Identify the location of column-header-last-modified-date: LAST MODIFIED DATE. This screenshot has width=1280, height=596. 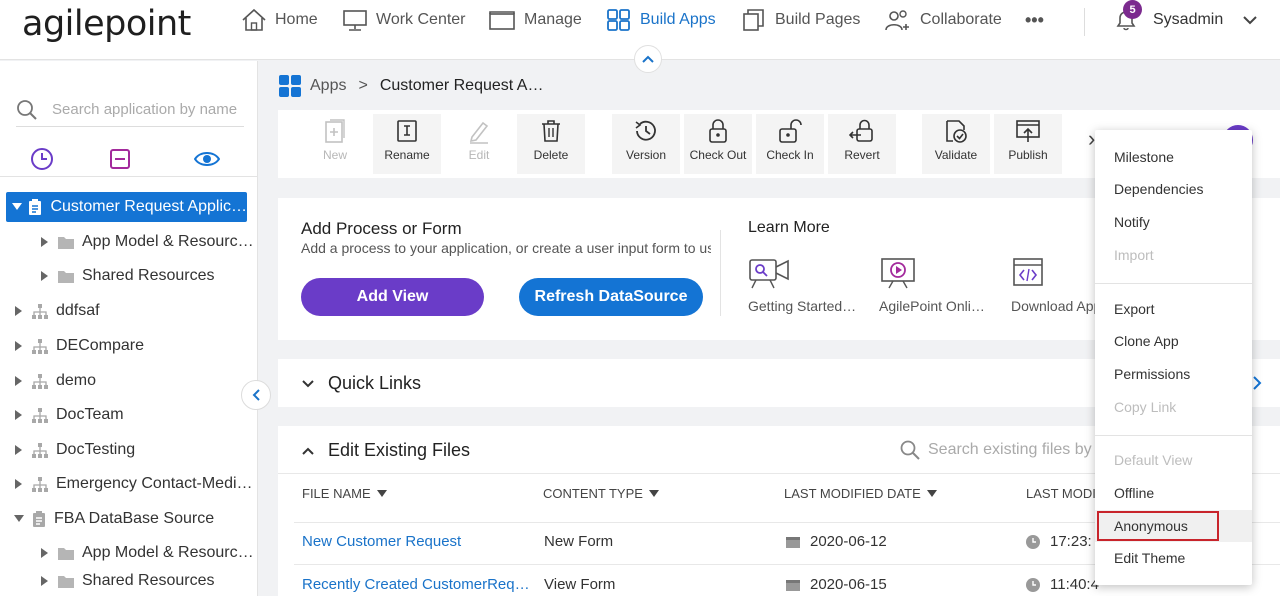
(860, 493).